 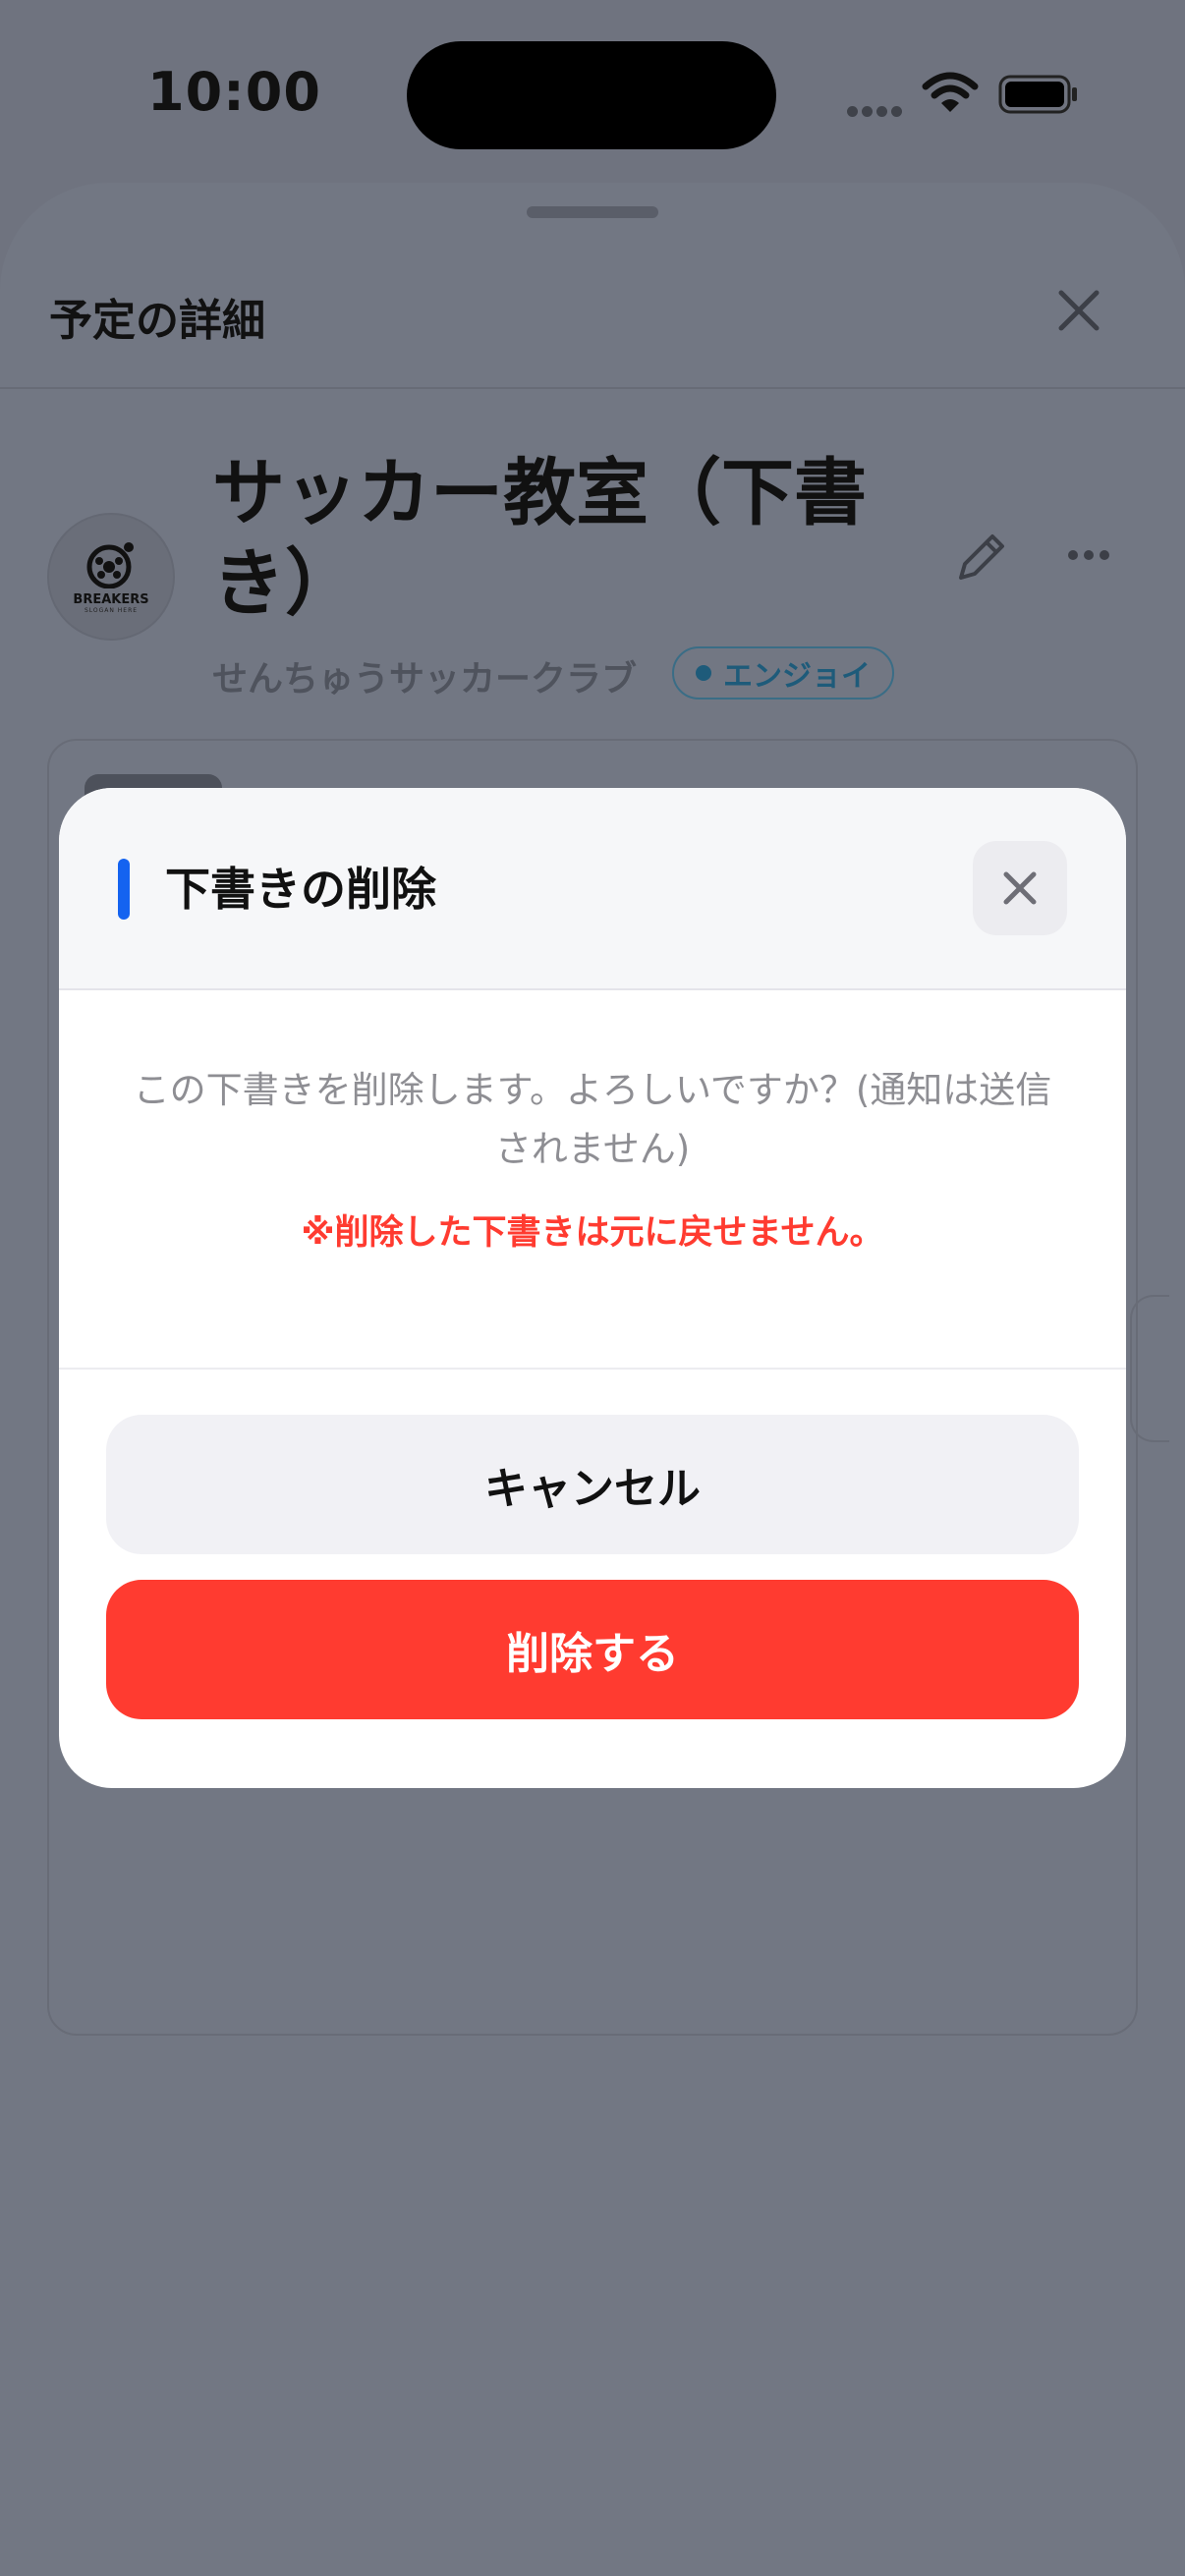 What do you see at coordinates (951, 92) in the screenshot?
I see `wifi-icon` at bounding box center [951, 92].